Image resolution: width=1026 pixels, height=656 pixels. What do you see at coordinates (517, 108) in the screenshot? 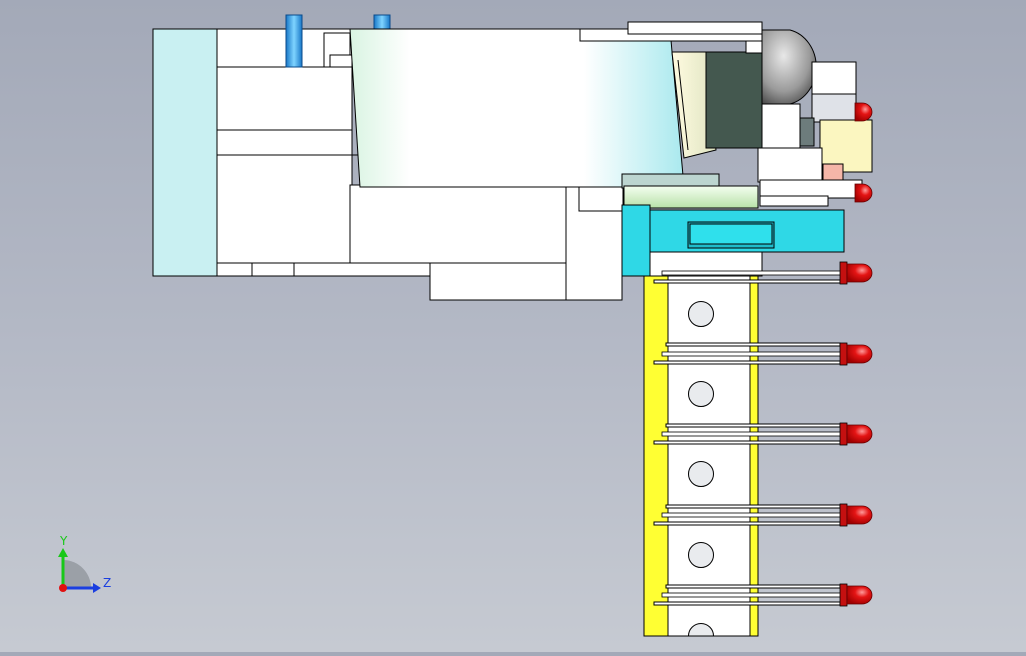
I see `tapered-cylinder` at bounding box center [517, 108].